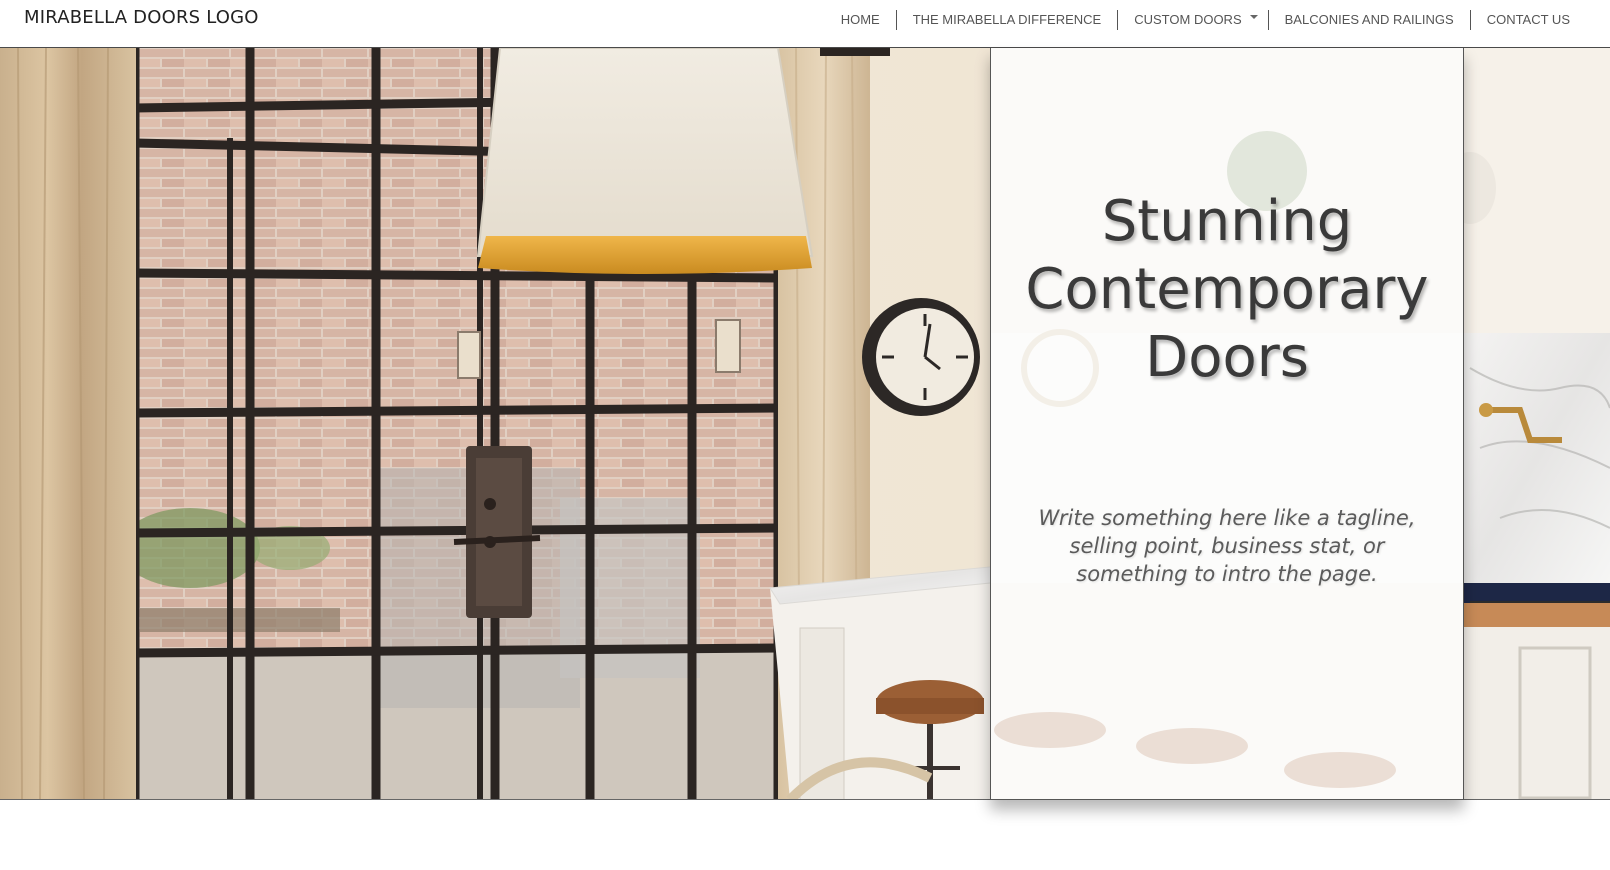 This screenshot has height=870, width=1610. Describe the element at coordinates (1227, 289) in the screenshot. I see `hero-headline: Stunning Contemporary Doors` at that location.